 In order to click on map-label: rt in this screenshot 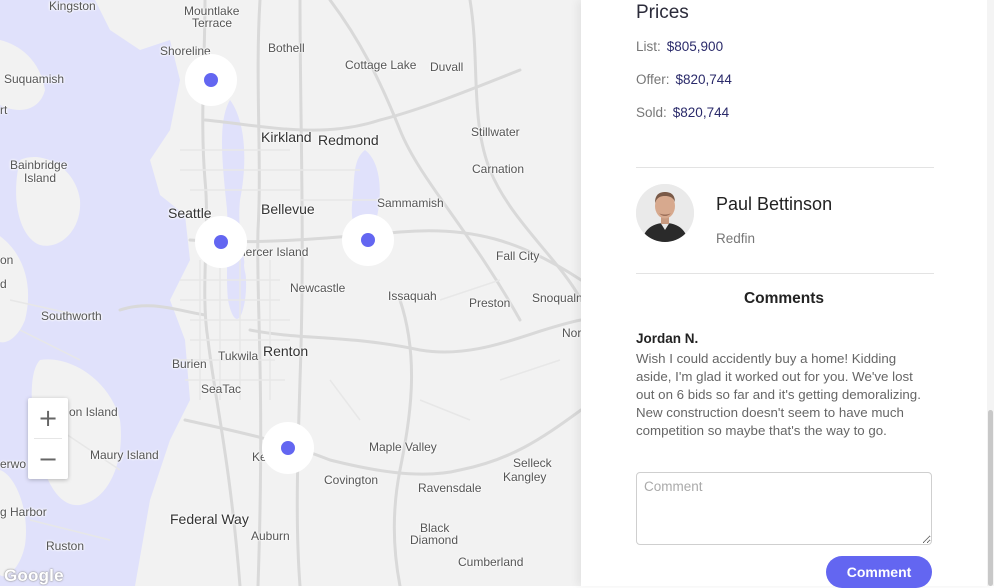, I will do `click(4, 110)`.